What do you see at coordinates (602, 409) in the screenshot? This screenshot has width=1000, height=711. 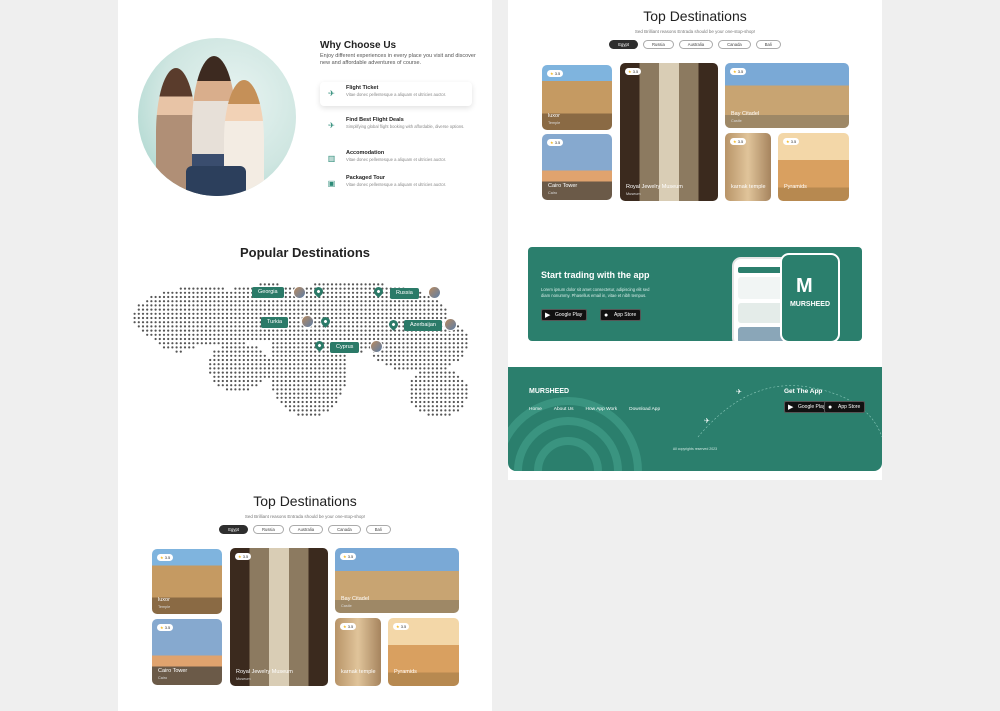 I see `footer-link-how: How App Work` at bounding box center [602, 409].